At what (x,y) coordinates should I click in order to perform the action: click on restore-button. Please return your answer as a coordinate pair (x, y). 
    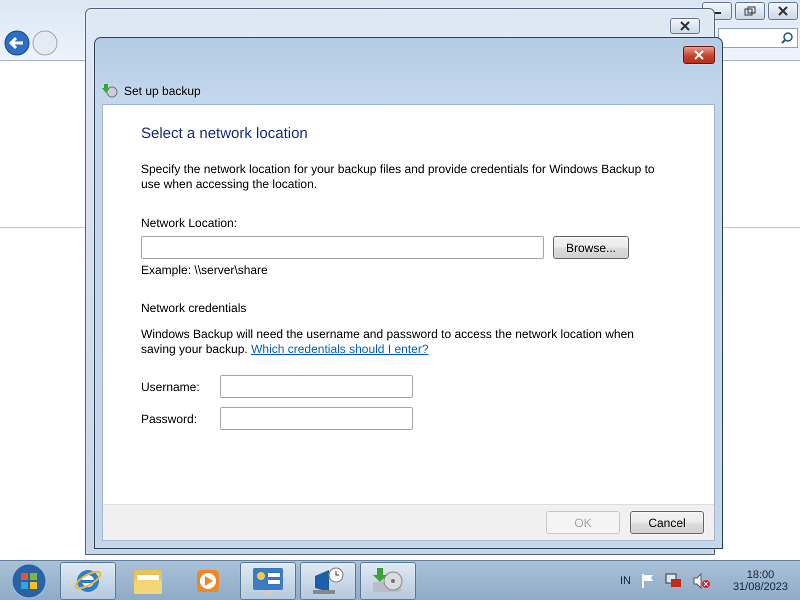
    Looking at the image, I should click on (750, 11).